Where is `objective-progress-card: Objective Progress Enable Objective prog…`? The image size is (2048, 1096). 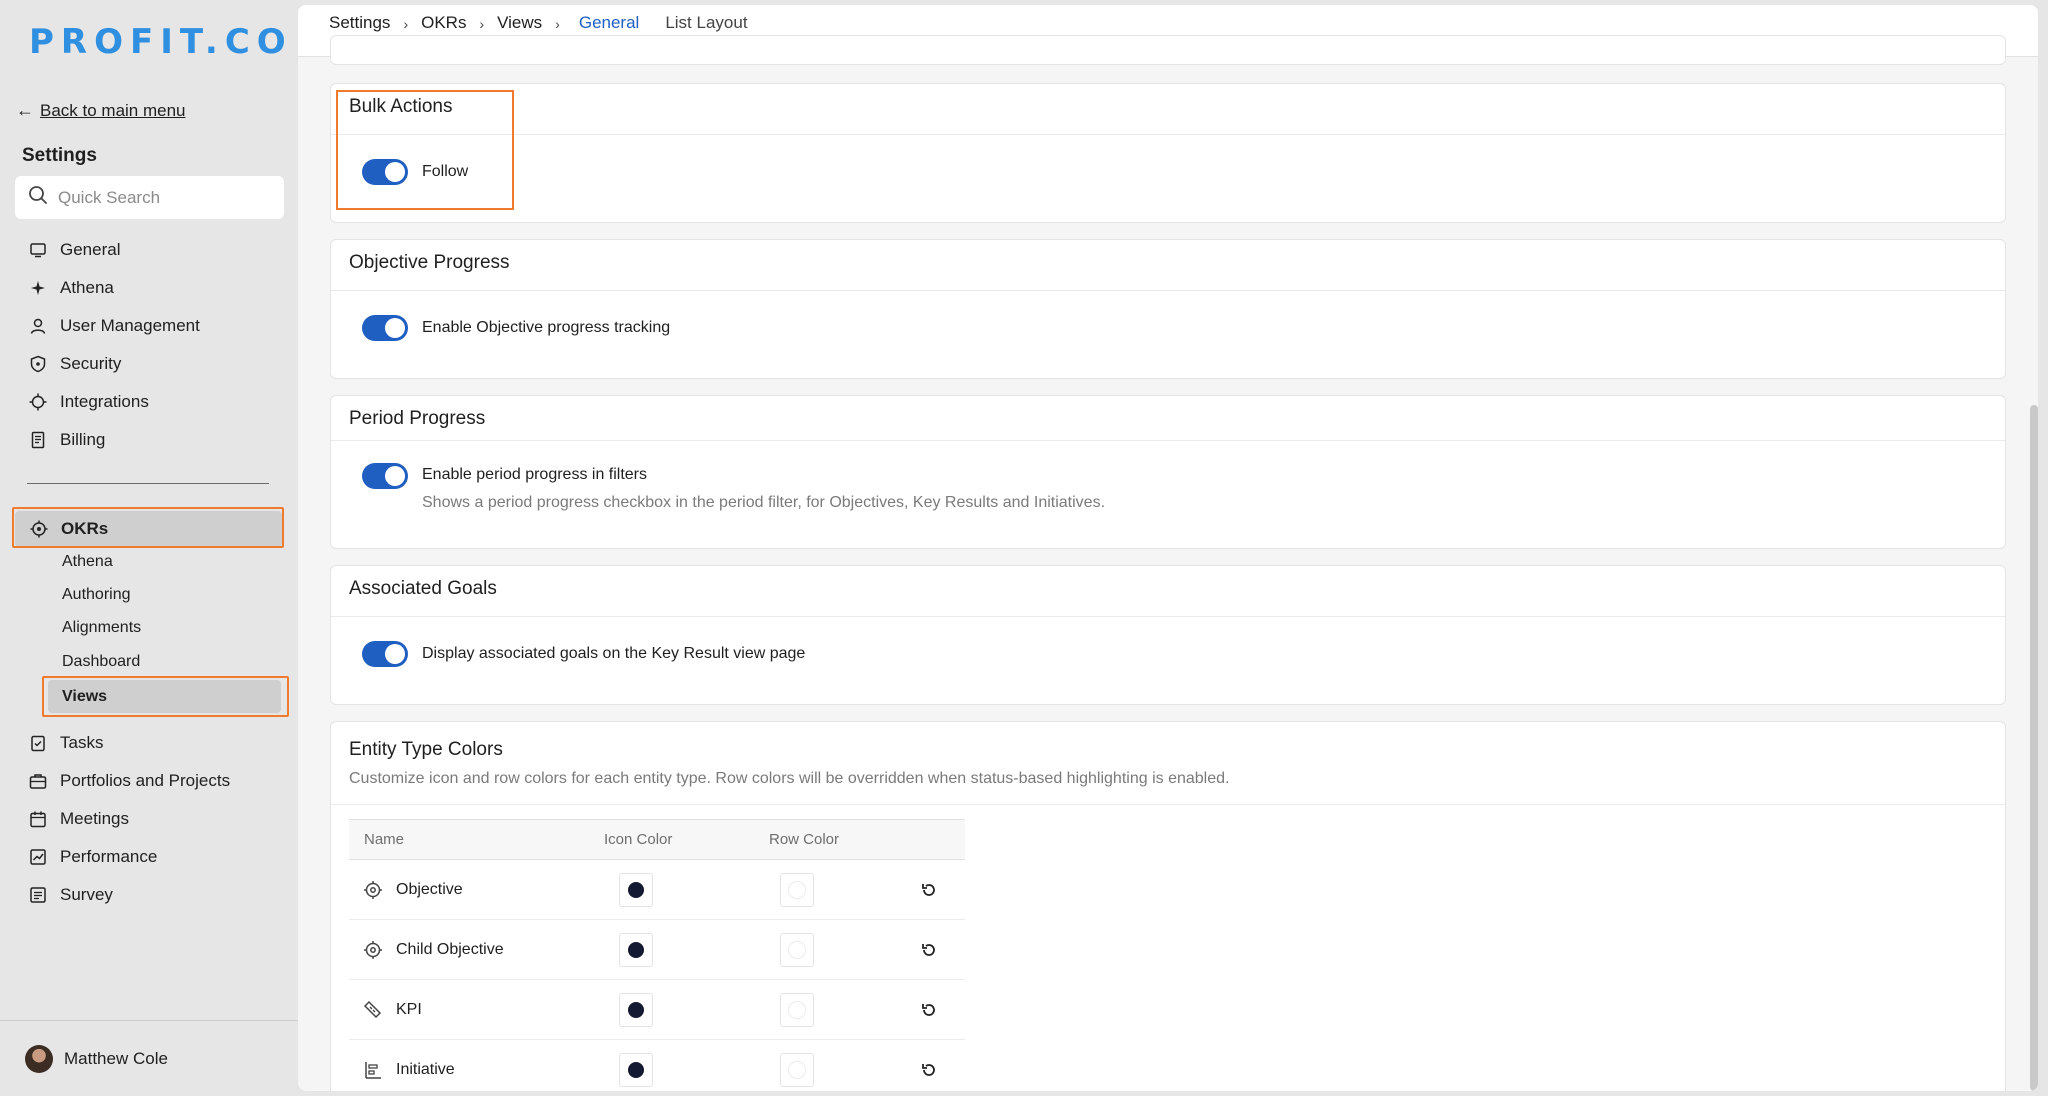 objective-progress-card: Objective Progress Enable Objective prog… is located at coordinates (1168, 309).